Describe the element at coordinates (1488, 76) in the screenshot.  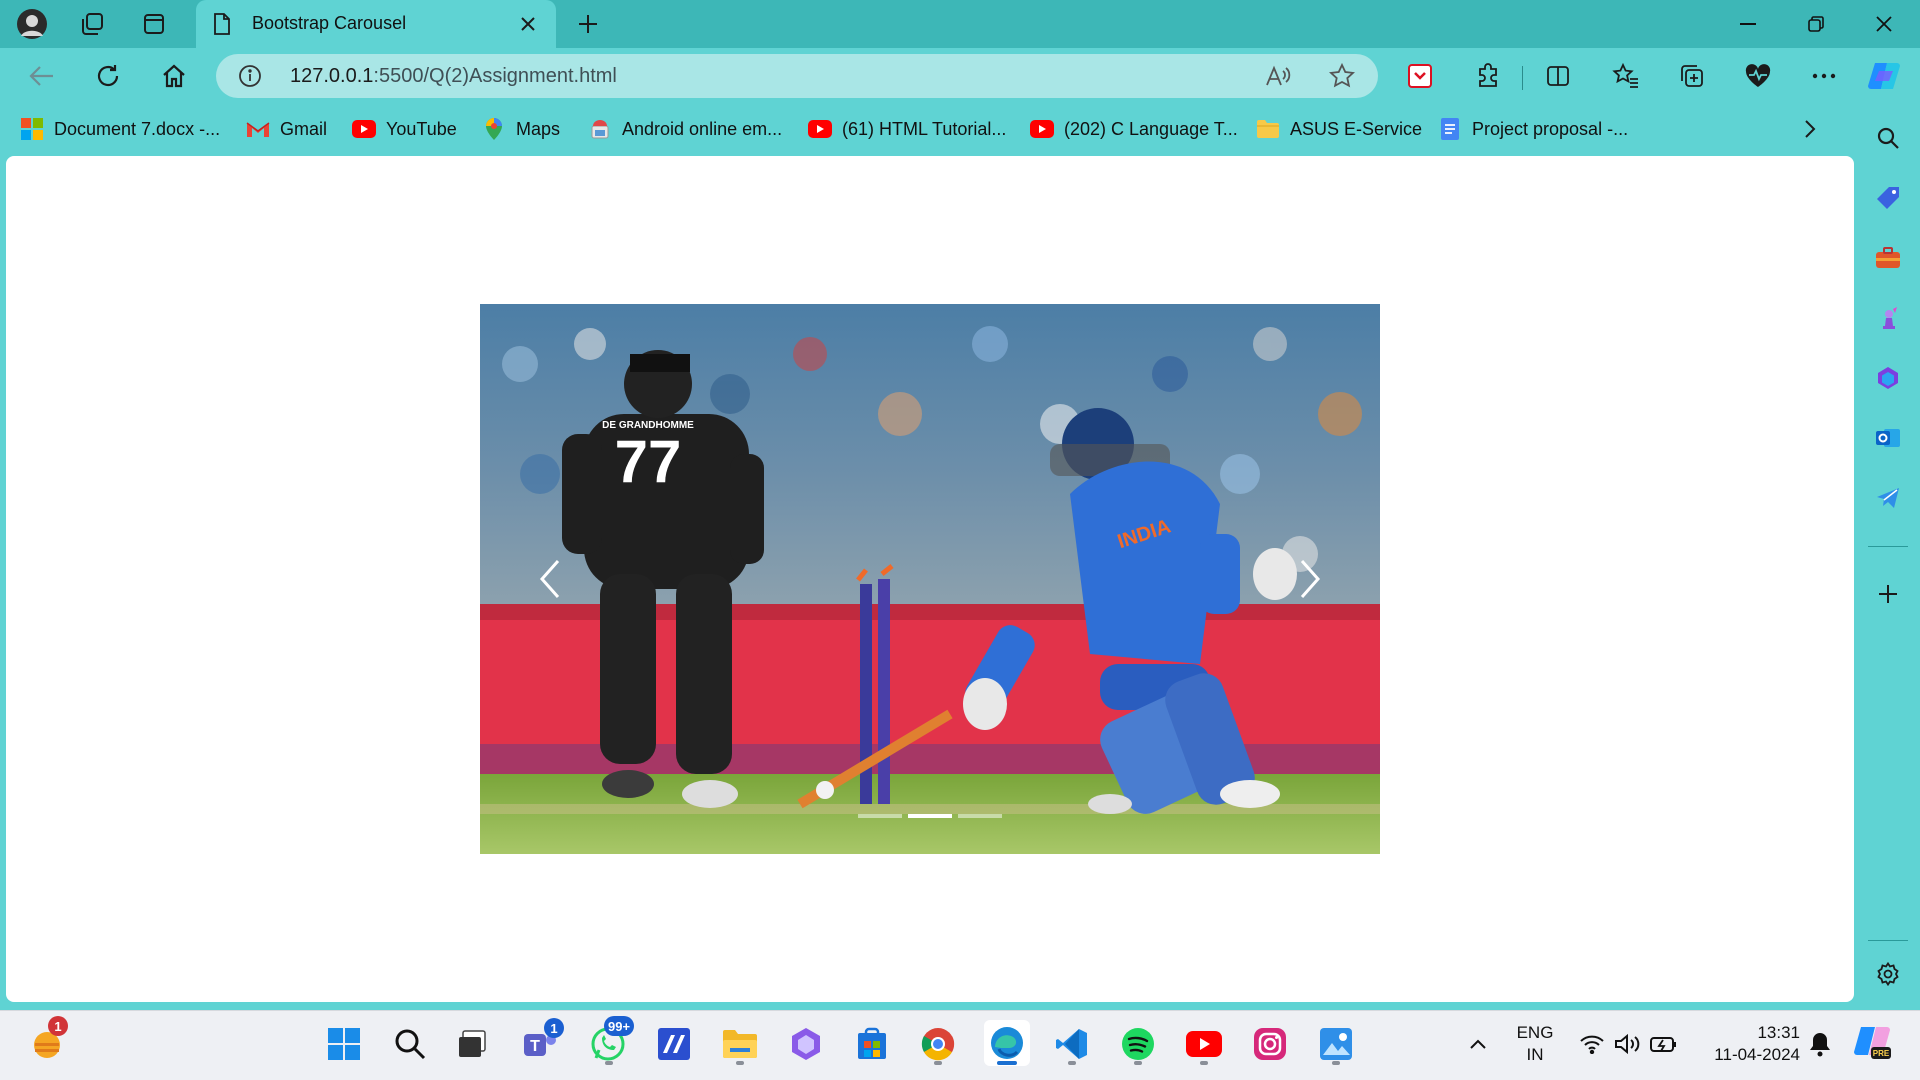
I see `extensions-puzzle-icon` at that location.